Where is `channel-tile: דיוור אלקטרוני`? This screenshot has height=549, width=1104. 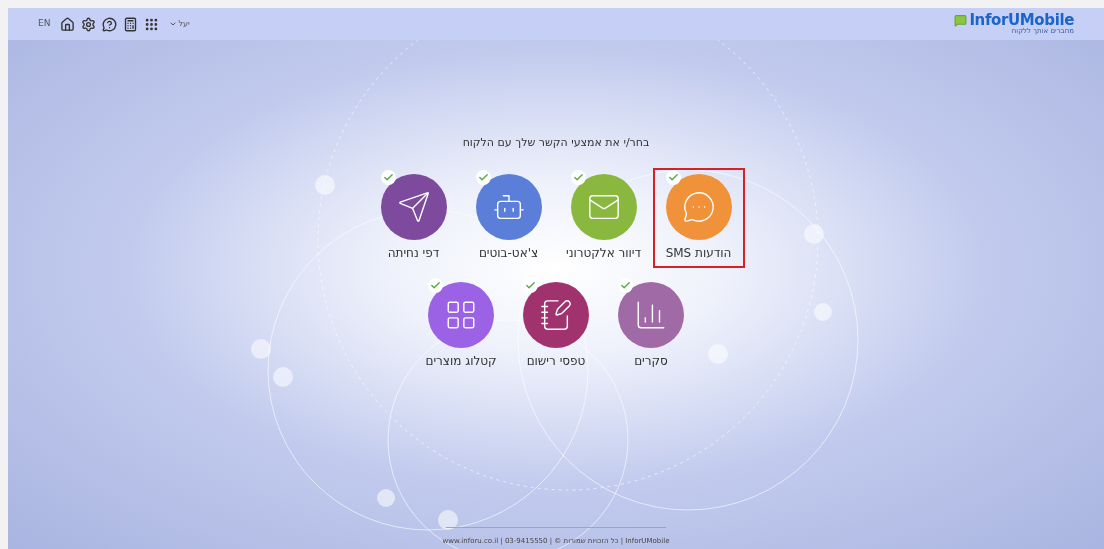
channel-tile: דיוור אלקטרוני is located at coordinates (603, 217).